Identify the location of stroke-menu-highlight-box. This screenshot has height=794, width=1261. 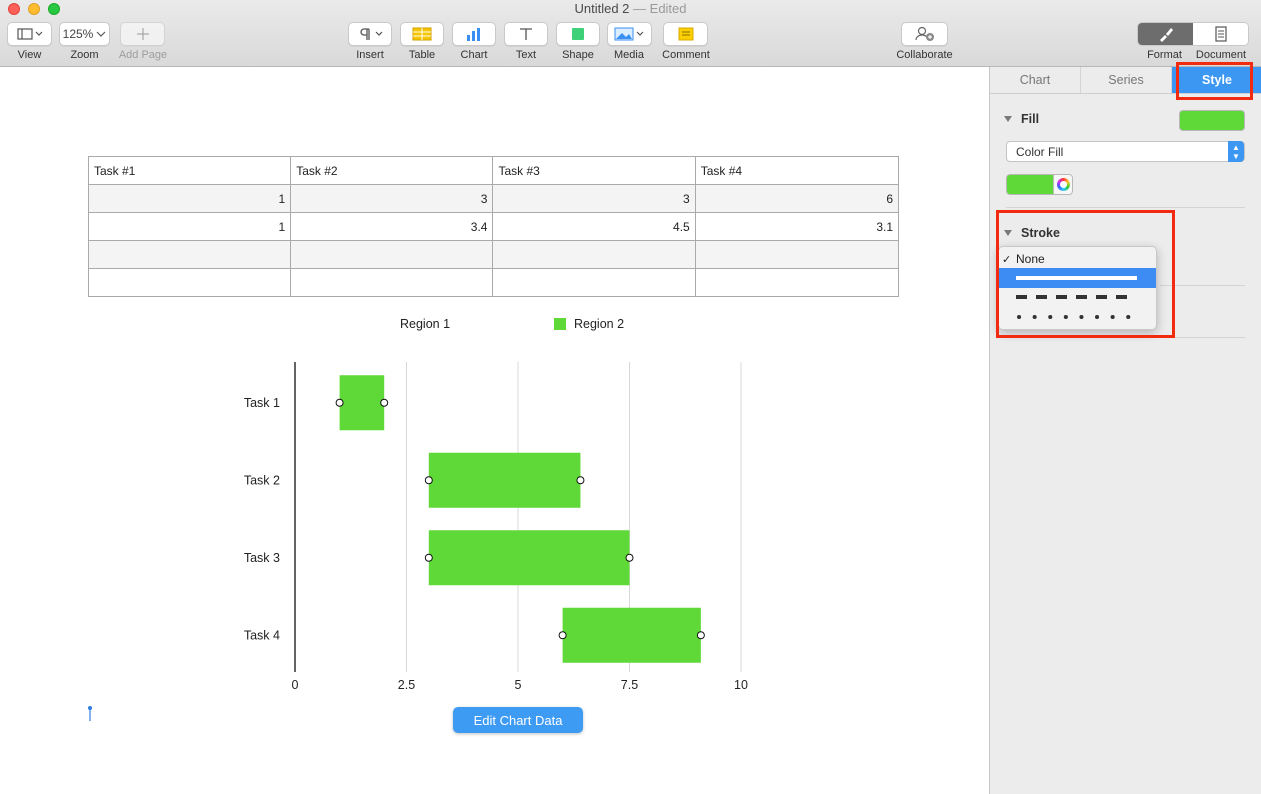
(1085, 274).